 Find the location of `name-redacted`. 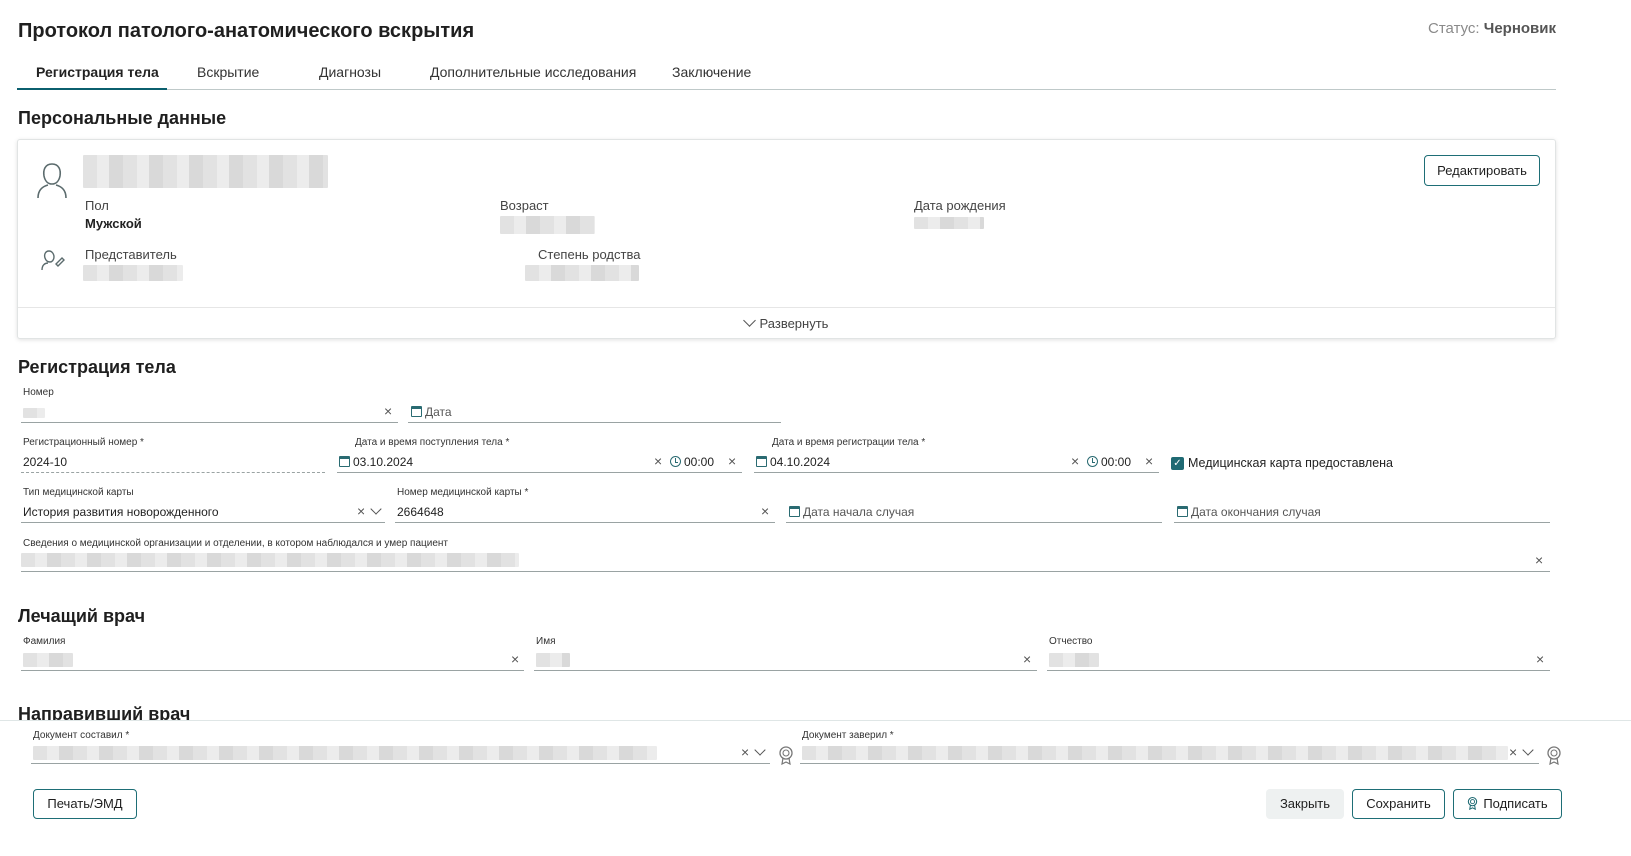

name-redacted is located at coordinates (553, 660).